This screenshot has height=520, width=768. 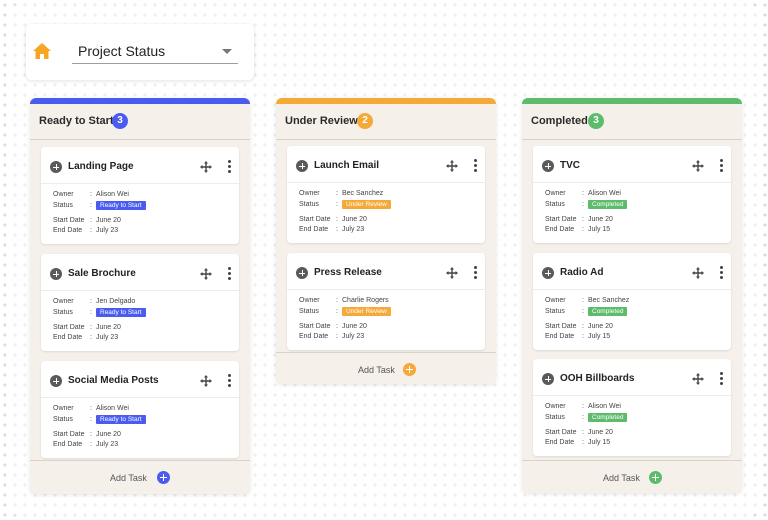 I want to click on card-title: Press Release, so click(x=348, y=272).